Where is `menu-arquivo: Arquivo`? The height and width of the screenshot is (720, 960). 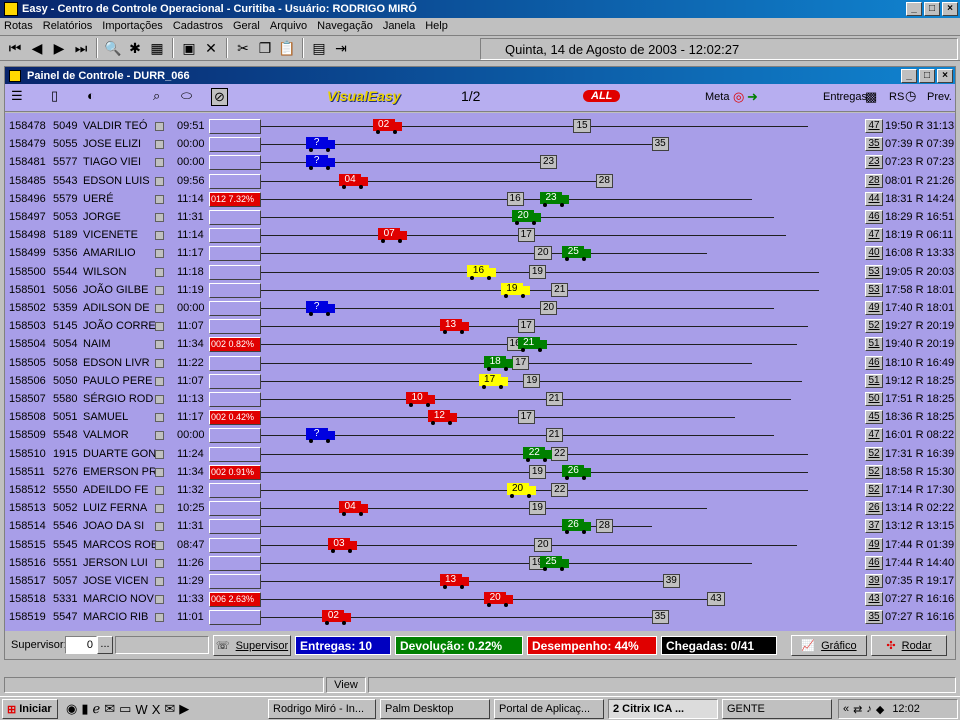
menu-arquivo: Arquivo is located at coordinates (288, 26).